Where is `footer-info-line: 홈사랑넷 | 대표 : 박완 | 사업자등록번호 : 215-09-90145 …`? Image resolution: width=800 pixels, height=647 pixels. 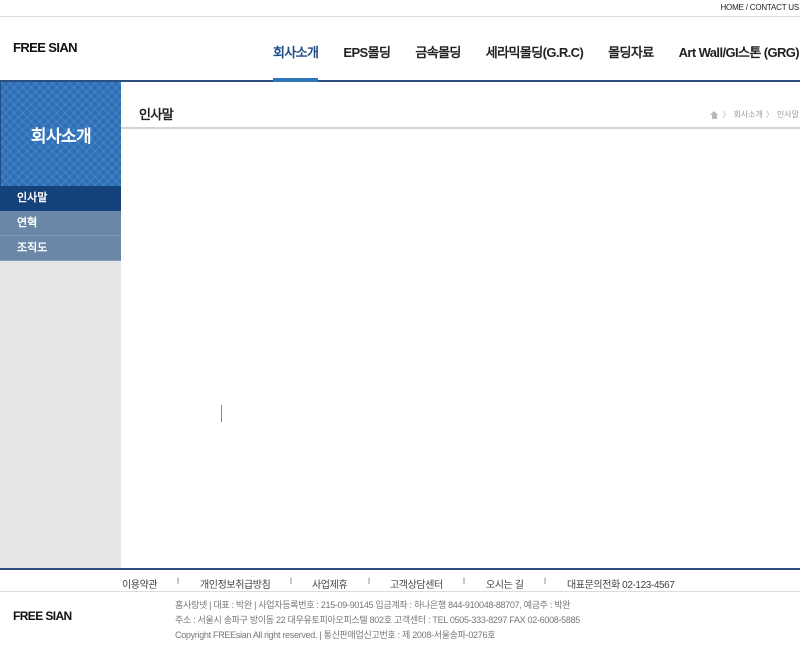
footer-info-line: 홈사랑넷 | 대표 : 박완 | 사업자등록번호 : 215-09-90145 … is located at coordinates (373, 605).